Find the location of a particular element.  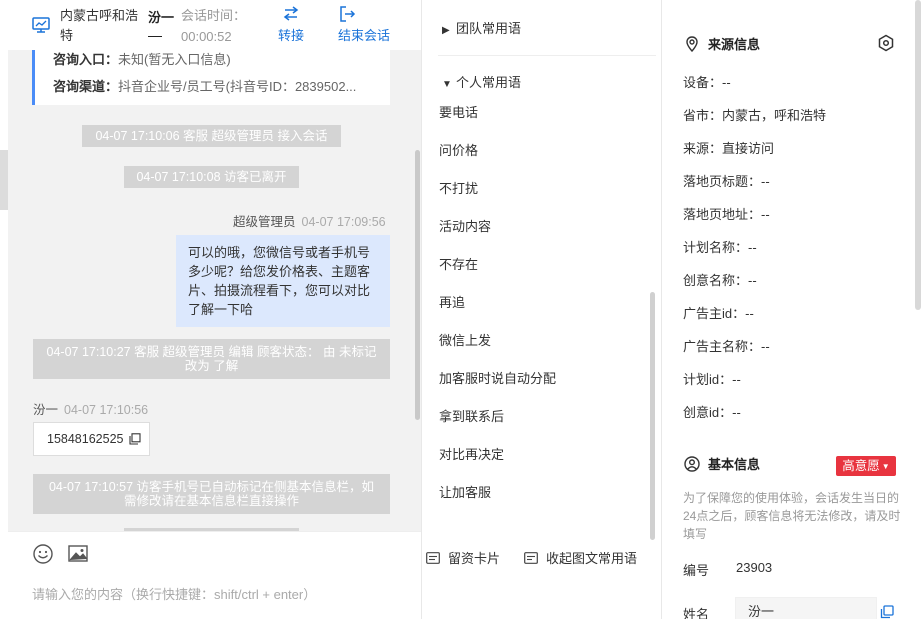

phrase-item: 拿到联系后 is located at coordinates (471, 417).